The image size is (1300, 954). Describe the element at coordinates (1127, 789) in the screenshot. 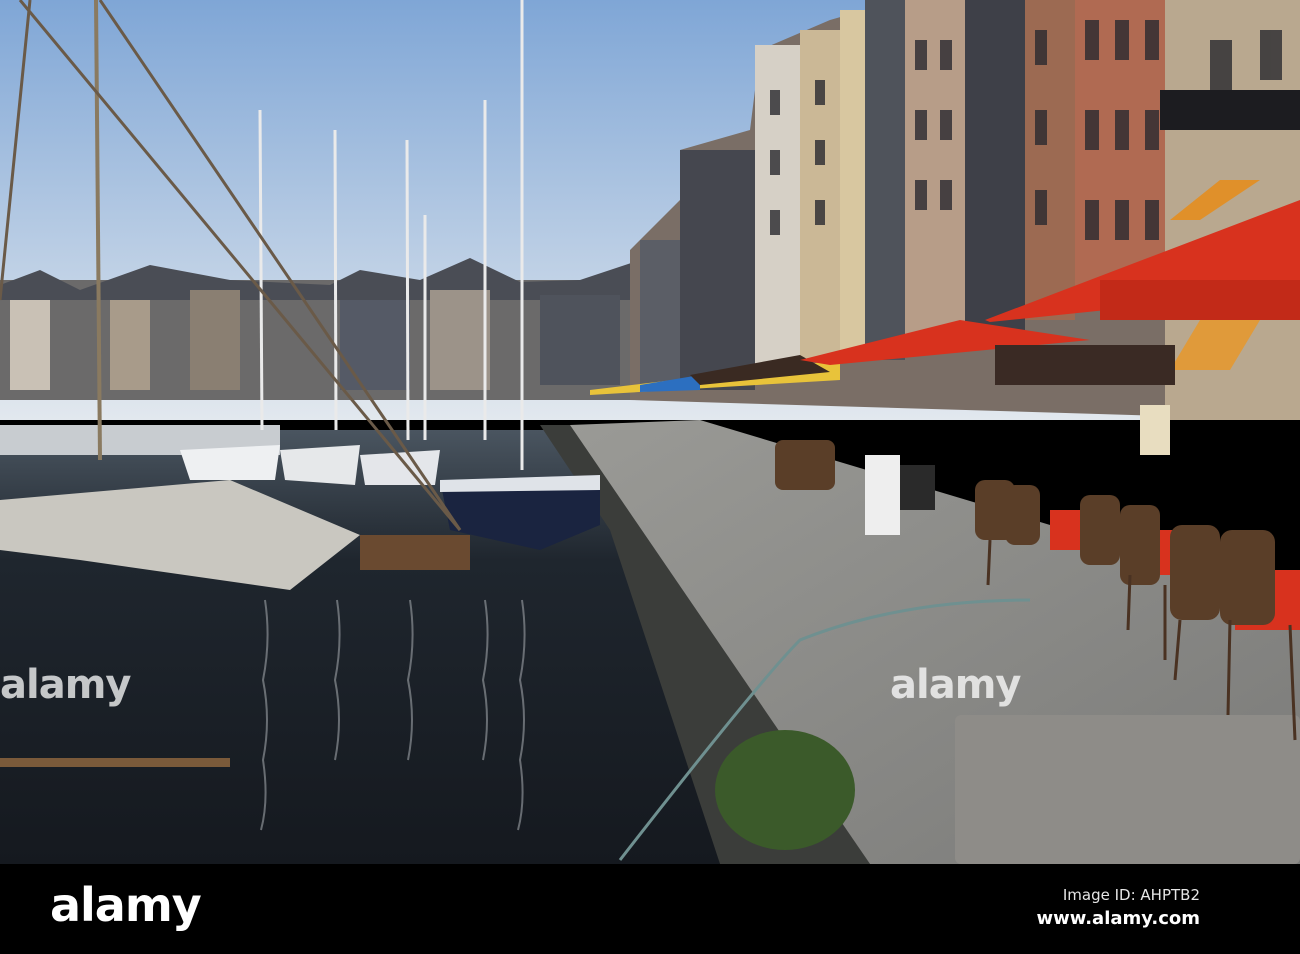

I see `stone-block` at that location.